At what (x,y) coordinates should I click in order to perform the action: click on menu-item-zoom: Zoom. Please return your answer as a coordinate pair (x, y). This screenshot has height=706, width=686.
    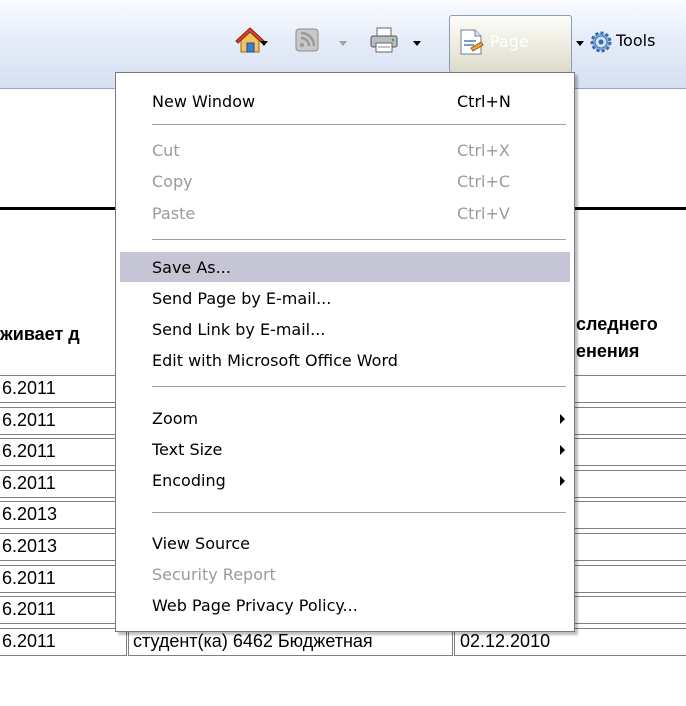
    Looking at the image, I should click on (345, 418).